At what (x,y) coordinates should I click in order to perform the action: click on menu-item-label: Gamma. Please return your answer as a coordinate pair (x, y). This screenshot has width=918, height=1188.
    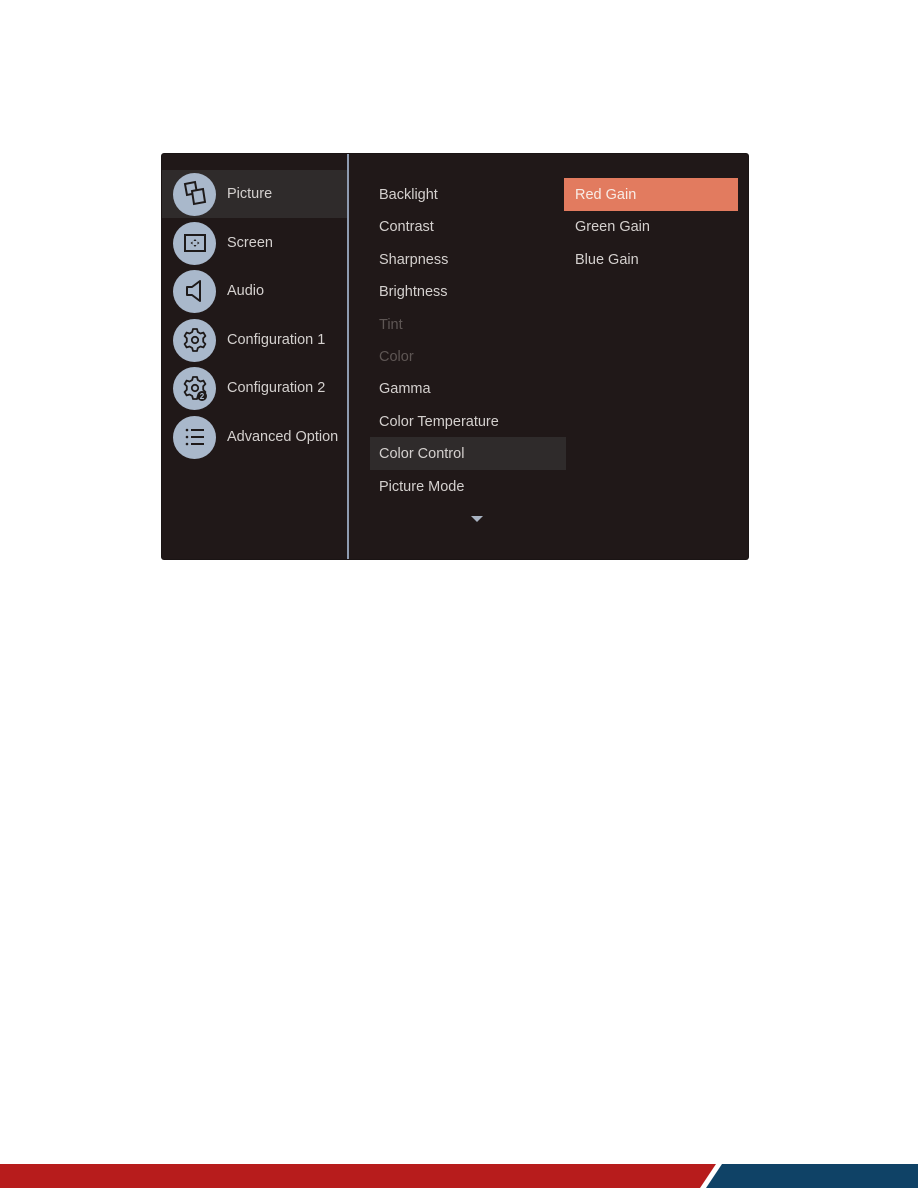
    Looking at the image, I should click on (405, 388).